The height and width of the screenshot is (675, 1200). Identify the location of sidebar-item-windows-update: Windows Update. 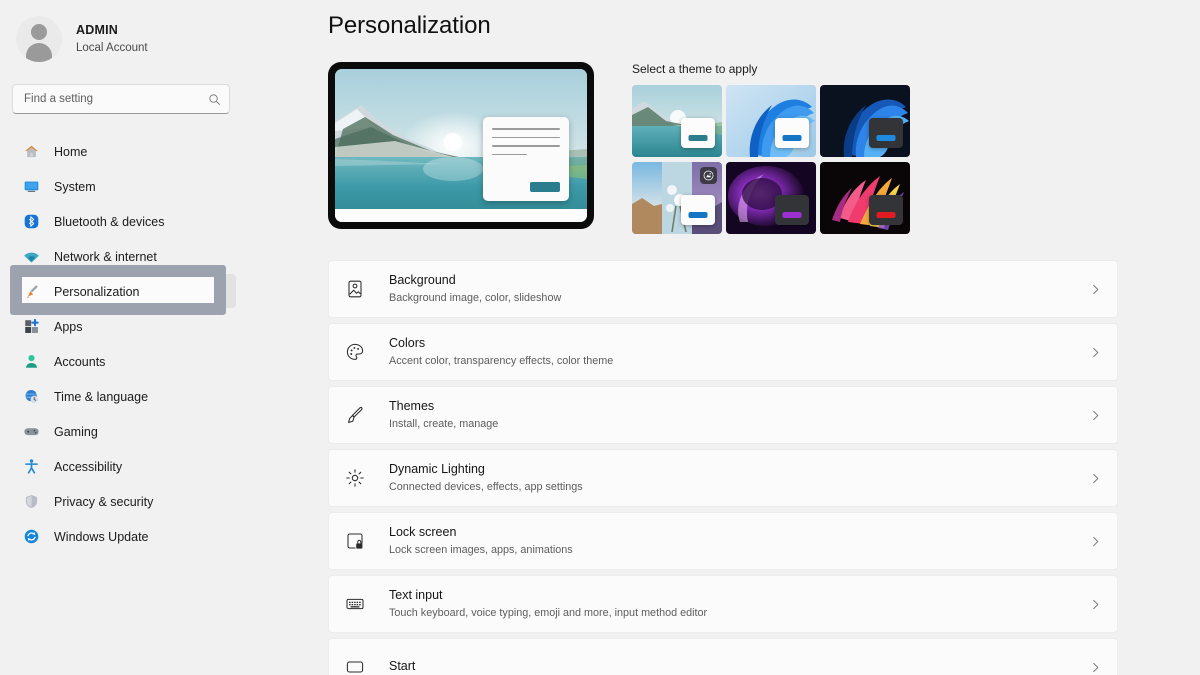
(115, 536).